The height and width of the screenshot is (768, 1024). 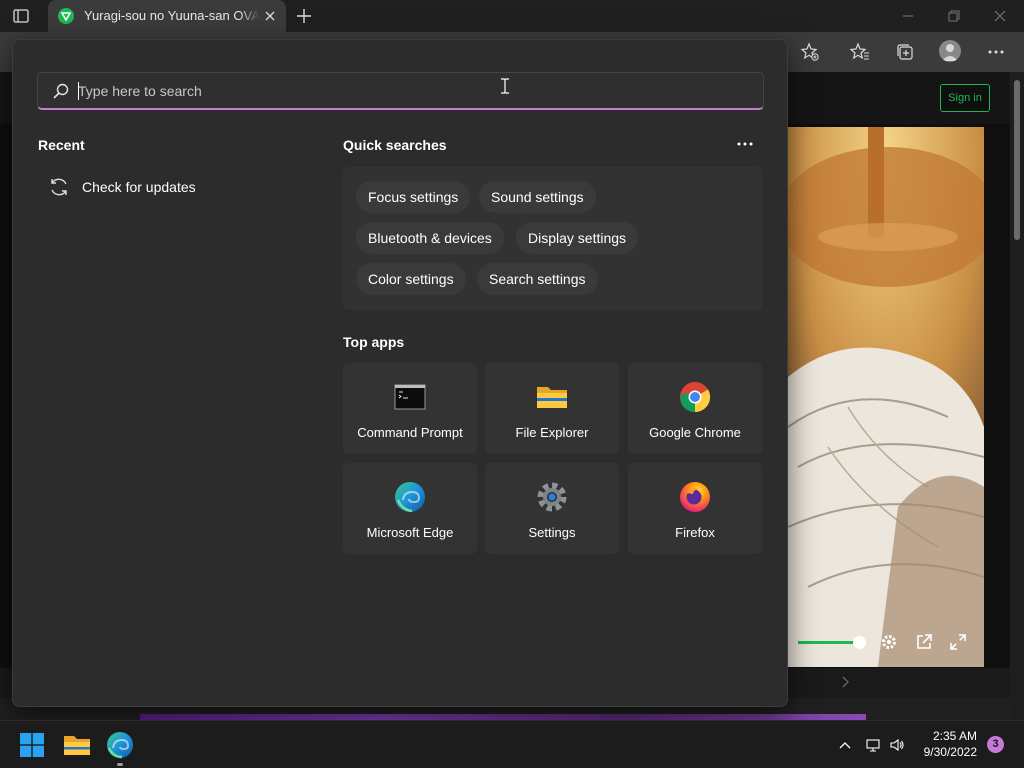 I want to click on tab-actions-icon, so click(x=21, y=16).